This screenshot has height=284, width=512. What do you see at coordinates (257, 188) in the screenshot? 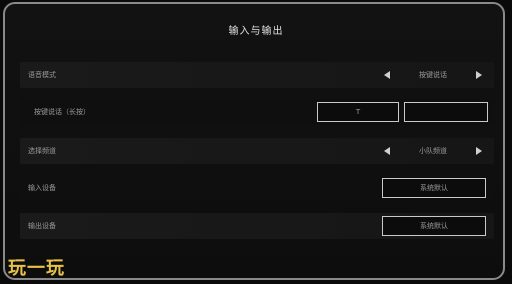
I see `input-device-row: 输入设备 系统默认` at bounding box center [257, 188].